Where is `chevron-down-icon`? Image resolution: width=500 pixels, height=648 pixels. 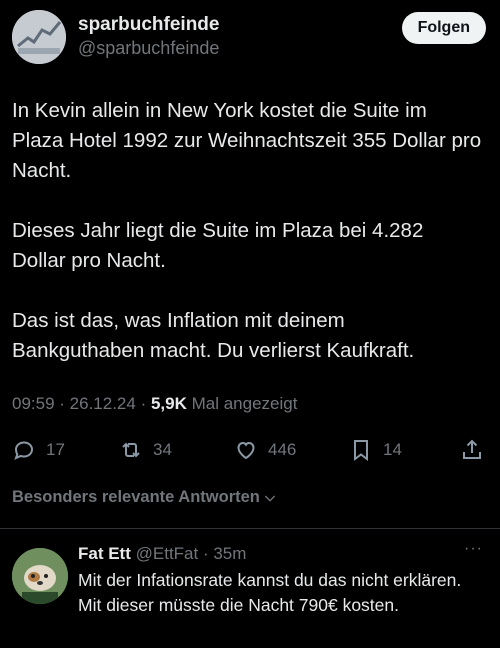
chevron-down-icon is located at coordinates (270, 498).